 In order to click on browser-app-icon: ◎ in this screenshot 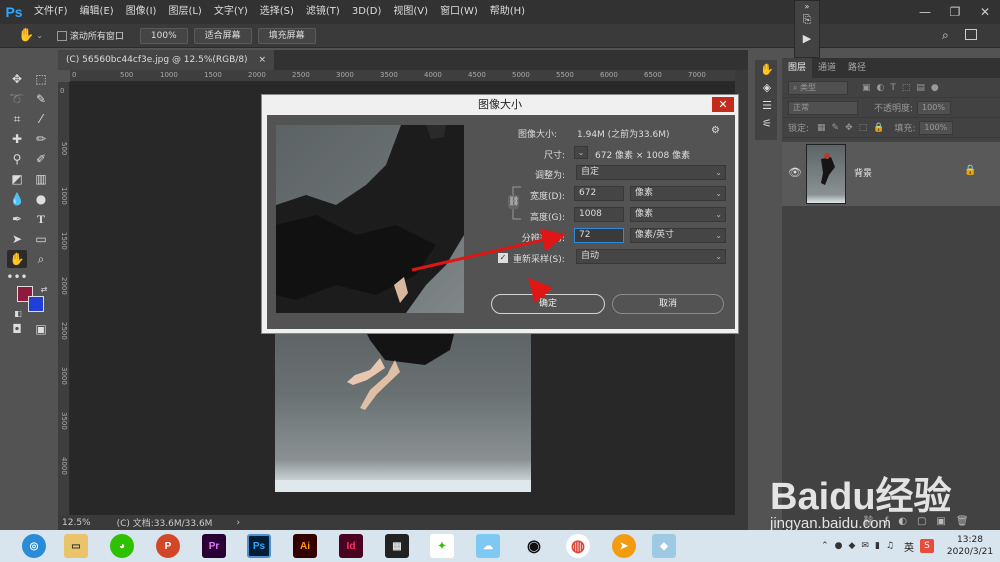, I will do `click(34, 546)`.